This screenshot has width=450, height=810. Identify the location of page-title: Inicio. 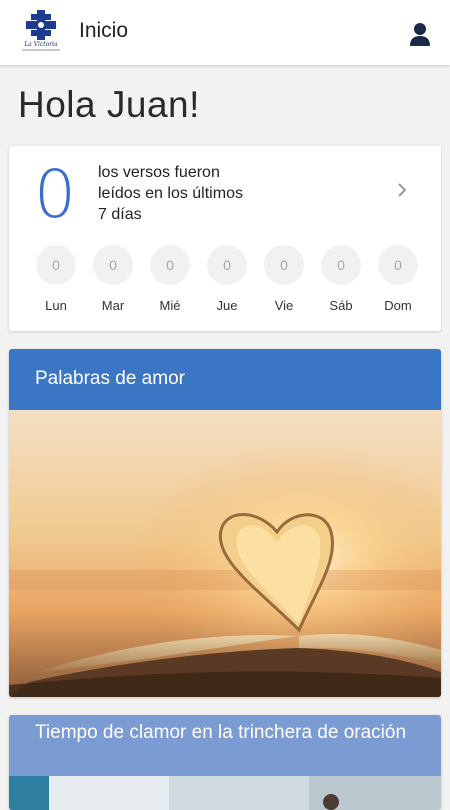
(104, 30).